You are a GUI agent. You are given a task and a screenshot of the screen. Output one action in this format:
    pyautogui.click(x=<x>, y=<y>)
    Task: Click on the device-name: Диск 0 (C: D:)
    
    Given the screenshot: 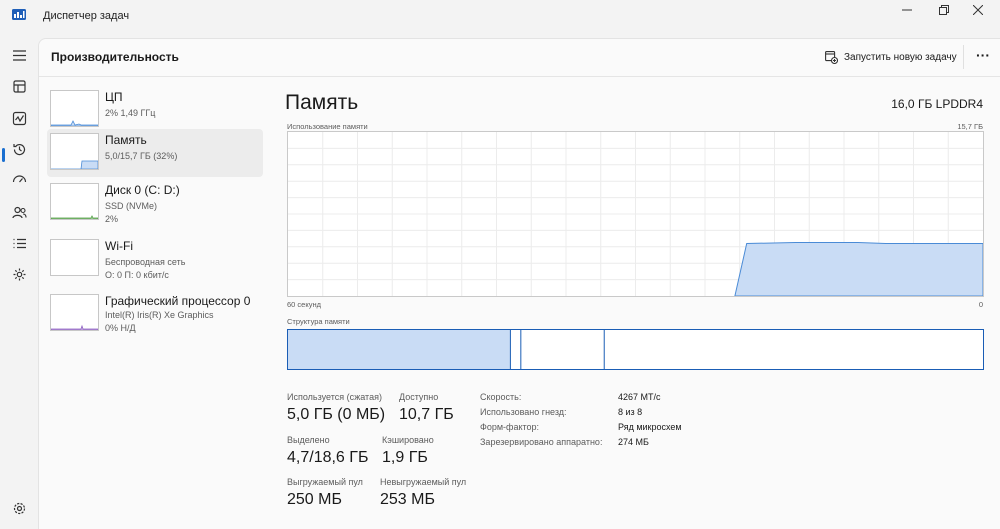 What is the action you would take?
    pyautogui.click(x=142, y=190)
    